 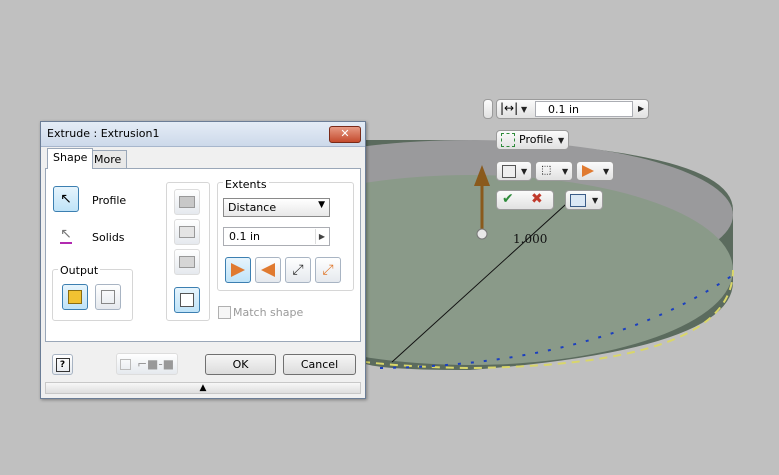 I want to click on new-solid-icon, so click(x=187, y=300).